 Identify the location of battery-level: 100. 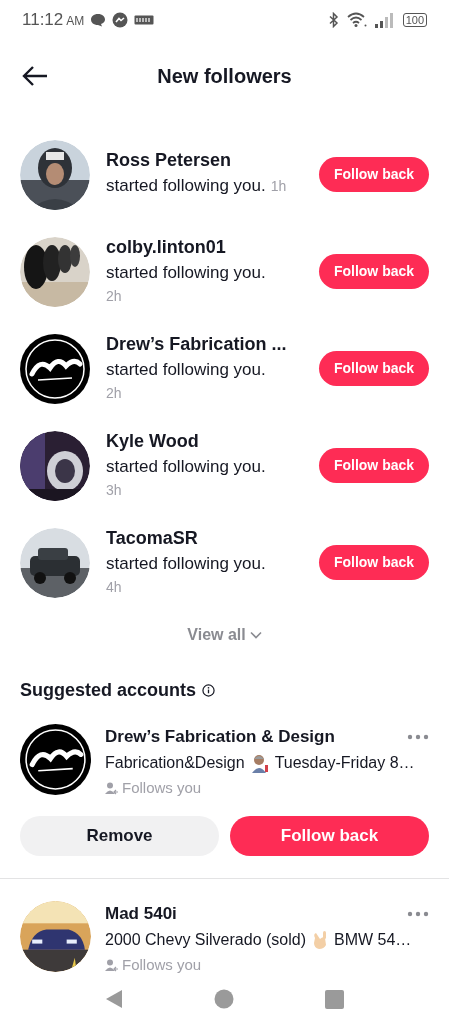
(414, 20).